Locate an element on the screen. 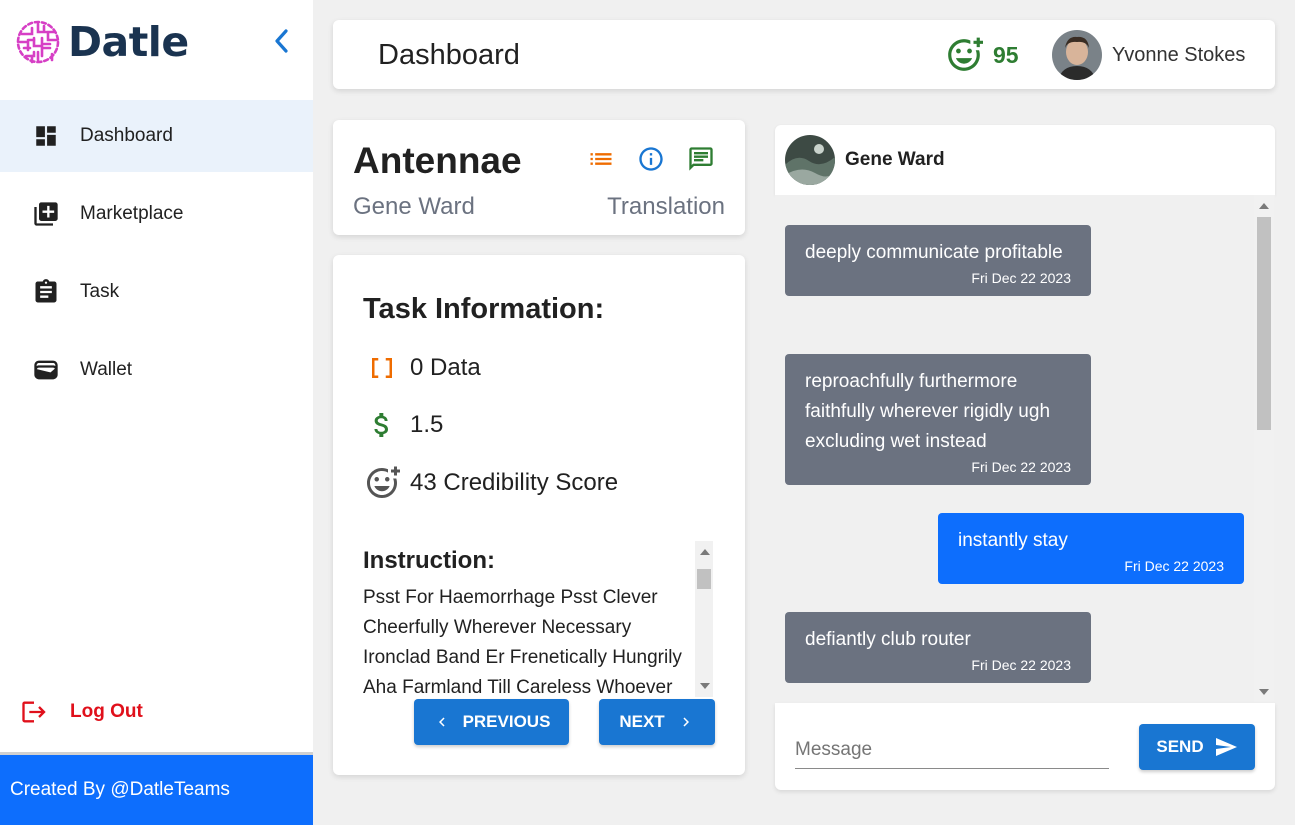 This screenshot has height=825, width=1295. logout-button: Log Out is located at coordinates (81, 712).